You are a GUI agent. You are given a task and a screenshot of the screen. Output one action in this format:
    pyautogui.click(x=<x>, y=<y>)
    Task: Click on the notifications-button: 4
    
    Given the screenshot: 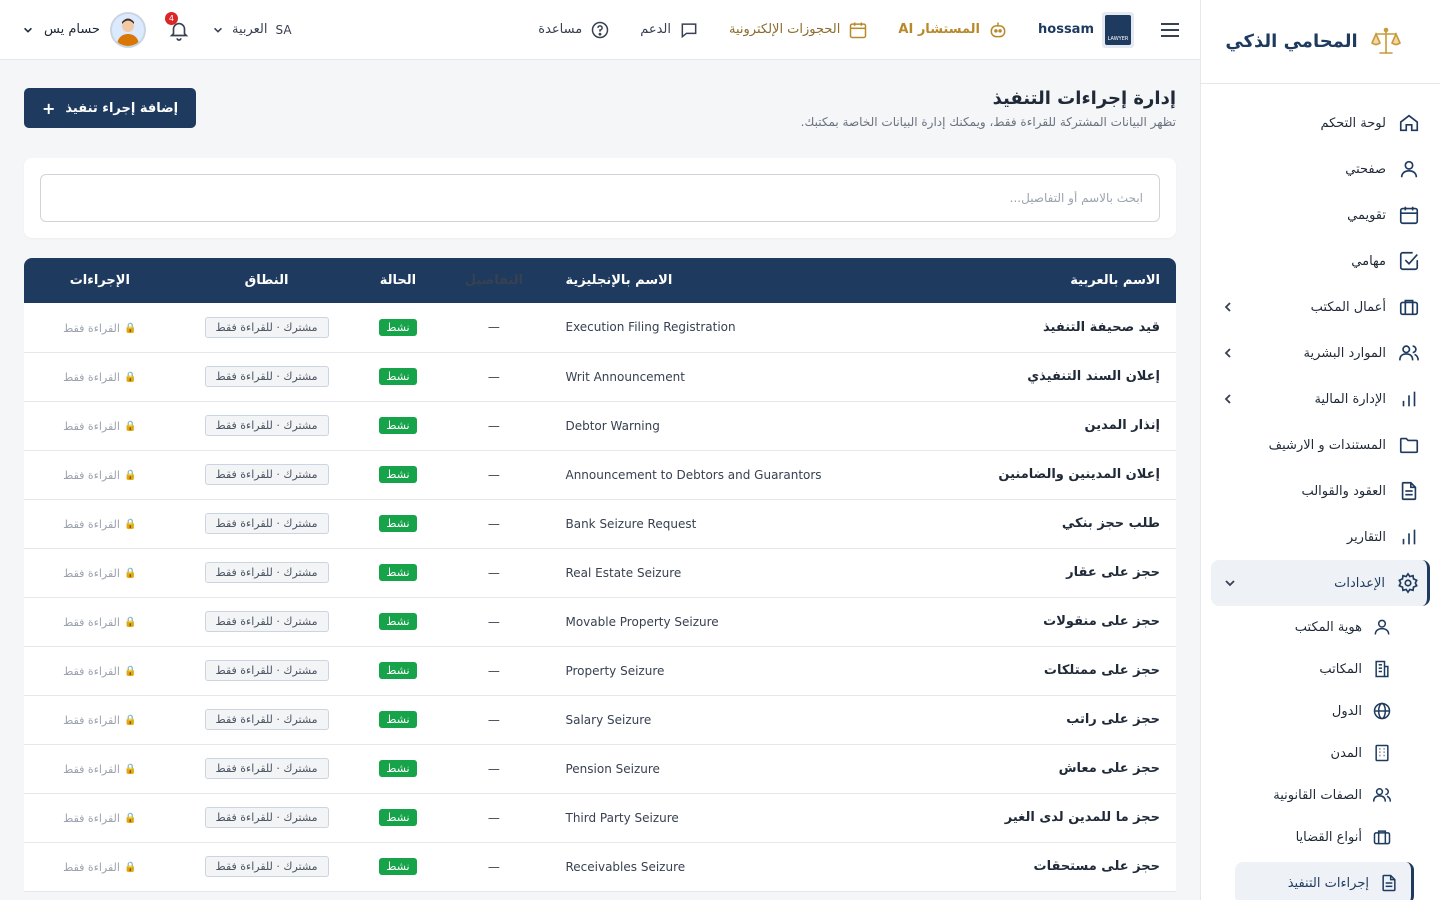 What is the action you would take?
    pyautogui.click(x=177, y=26)
    